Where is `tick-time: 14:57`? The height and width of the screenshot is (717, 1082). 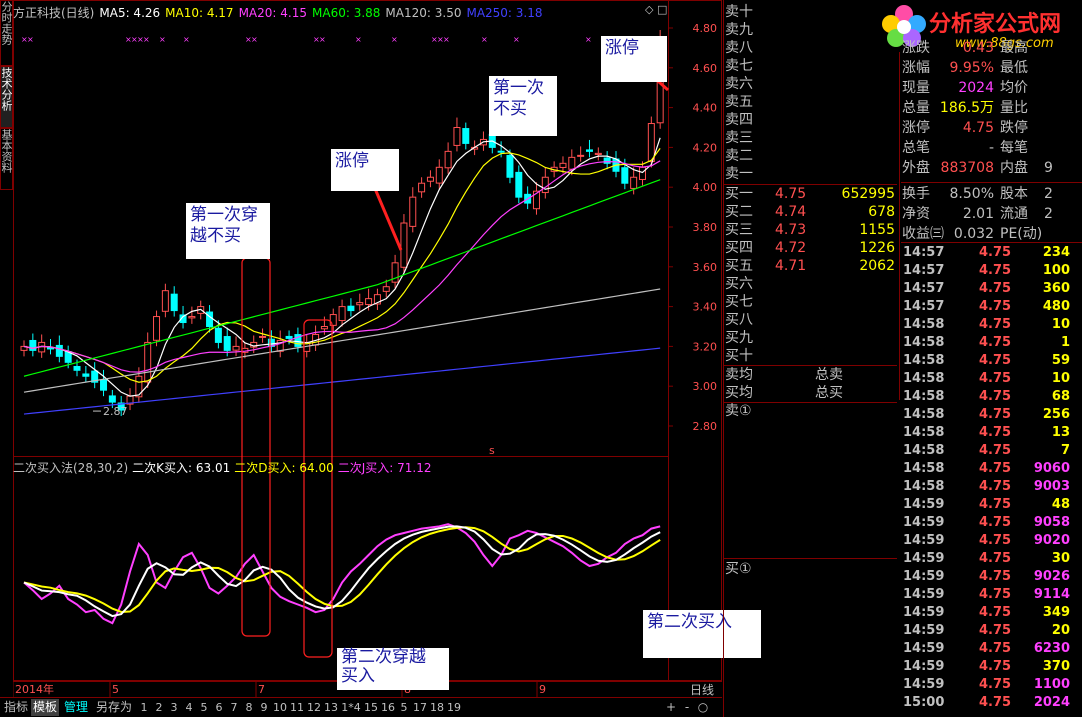
tick-time: 14:57 is located at coordinates (924, 288).